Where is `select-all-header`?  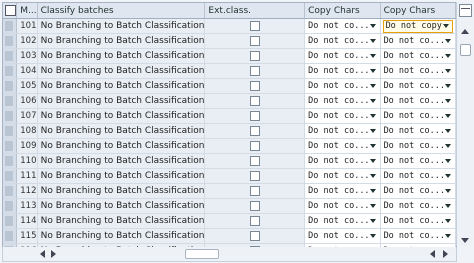
select-all-header is located at coordinates (10, 11).